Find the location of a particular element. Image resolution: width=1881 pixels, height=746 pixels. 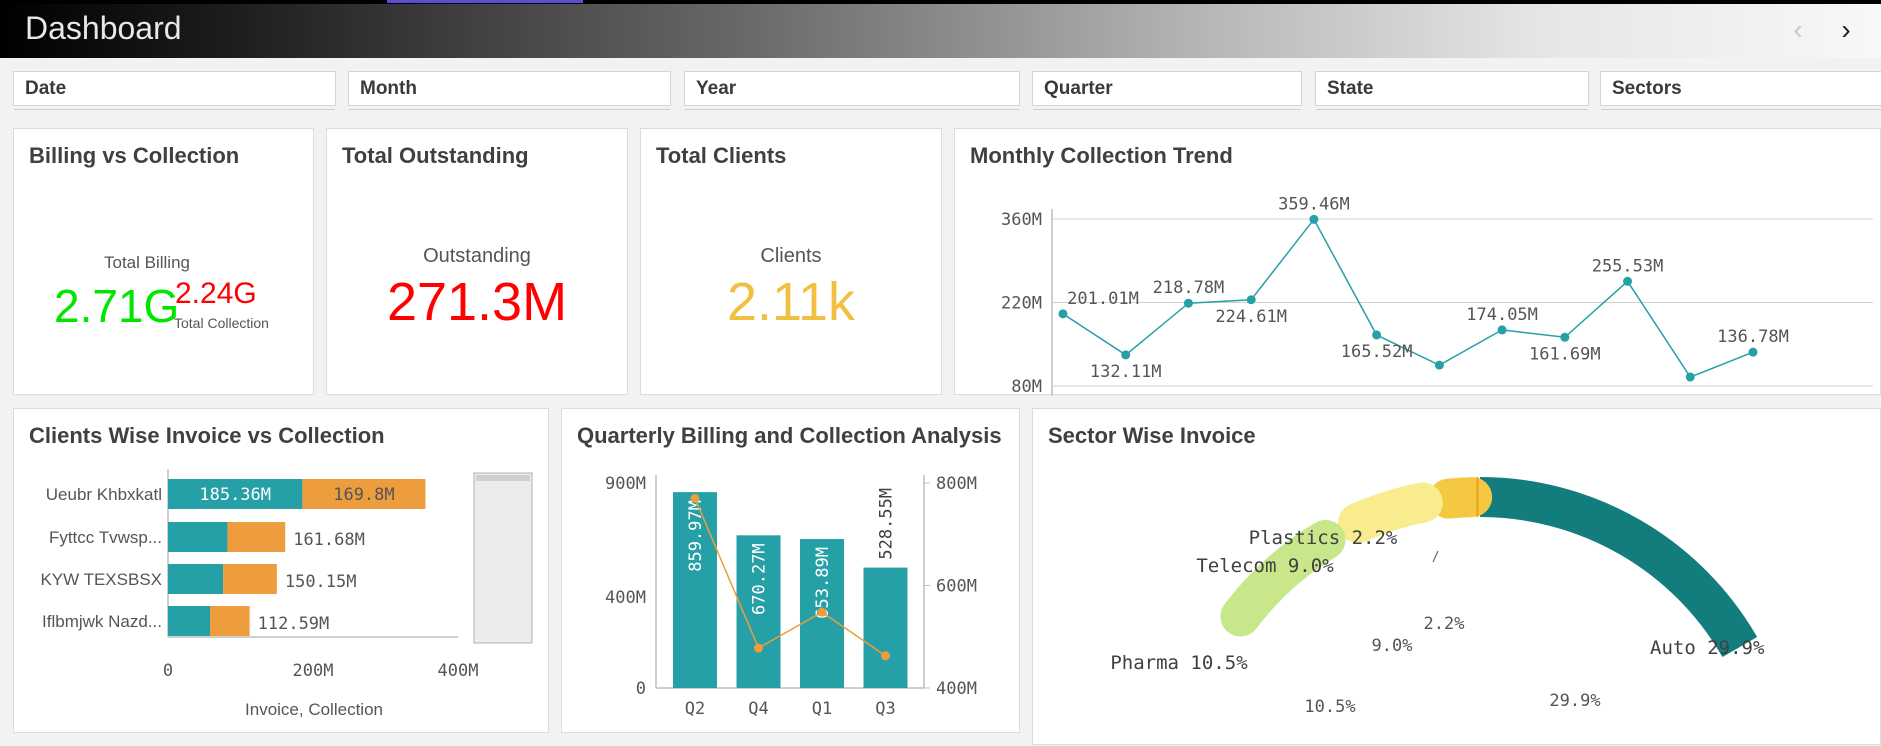

y-tick-label: 360M is located at coordinates (1021, 220).